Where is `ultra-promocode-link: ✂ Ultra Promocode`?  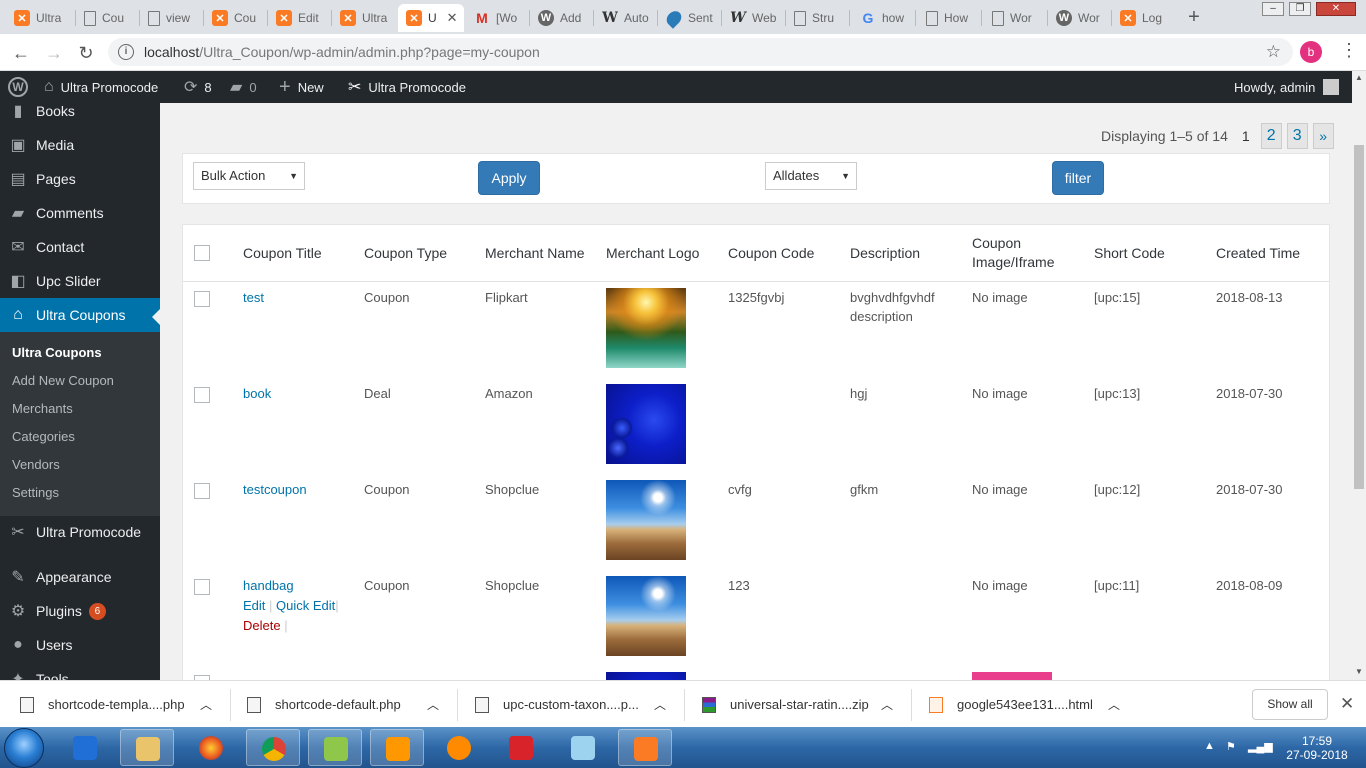 ultra-promocode-link: ✂ Ultra Promocode is located at coordinates (407, 87).